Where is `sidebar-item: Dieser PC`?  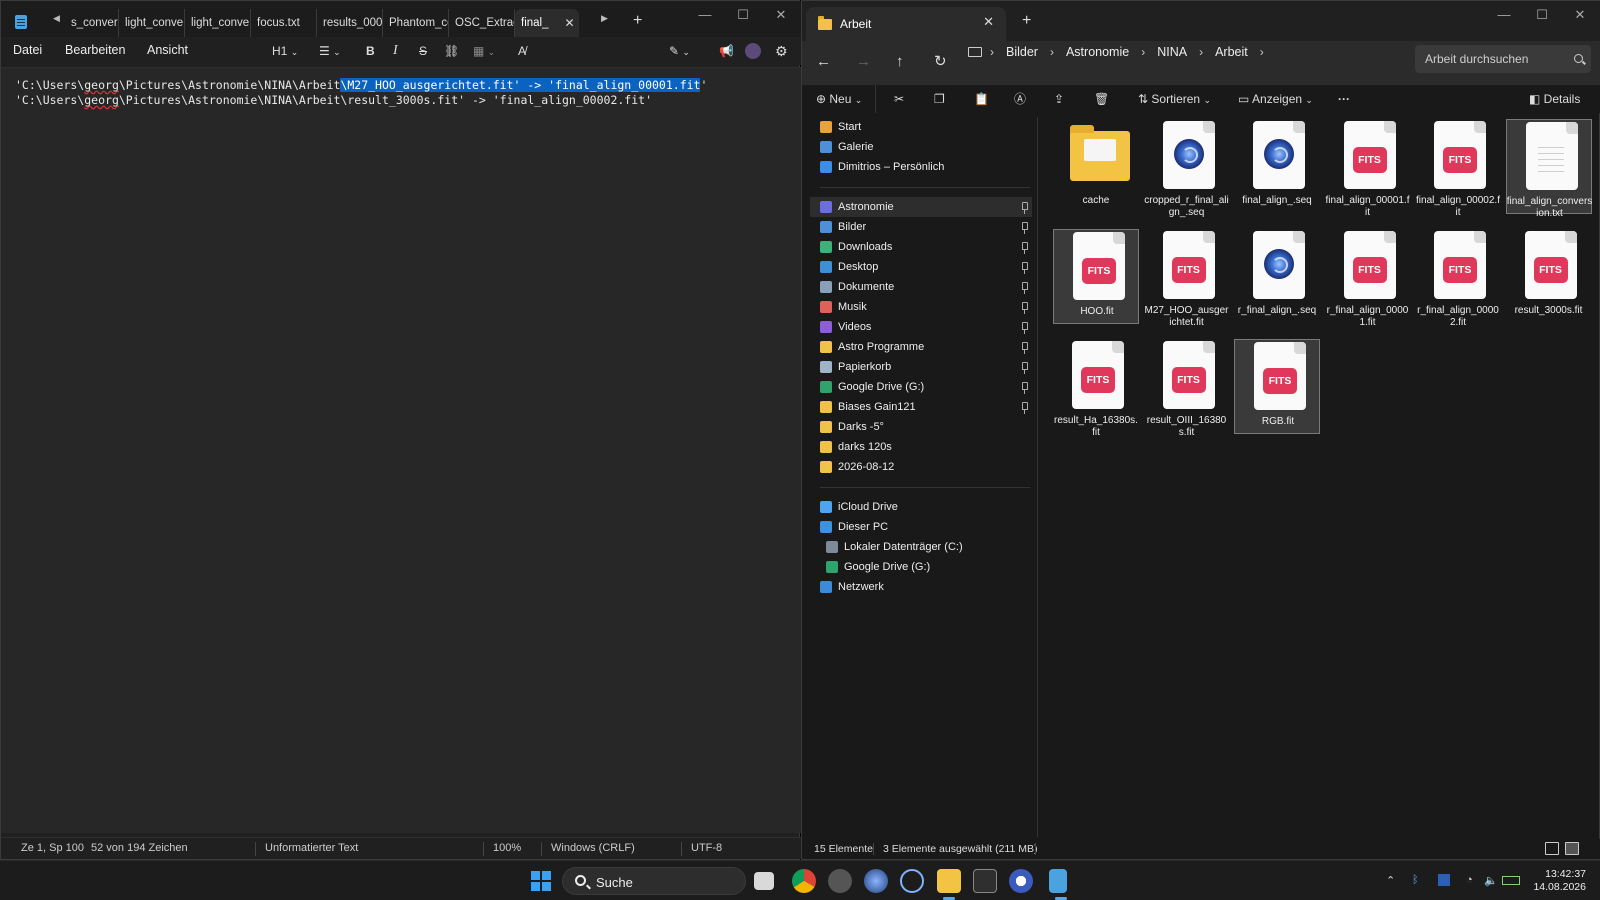 sidebar-item: Dieser PC is located at coordinates (926, 527).